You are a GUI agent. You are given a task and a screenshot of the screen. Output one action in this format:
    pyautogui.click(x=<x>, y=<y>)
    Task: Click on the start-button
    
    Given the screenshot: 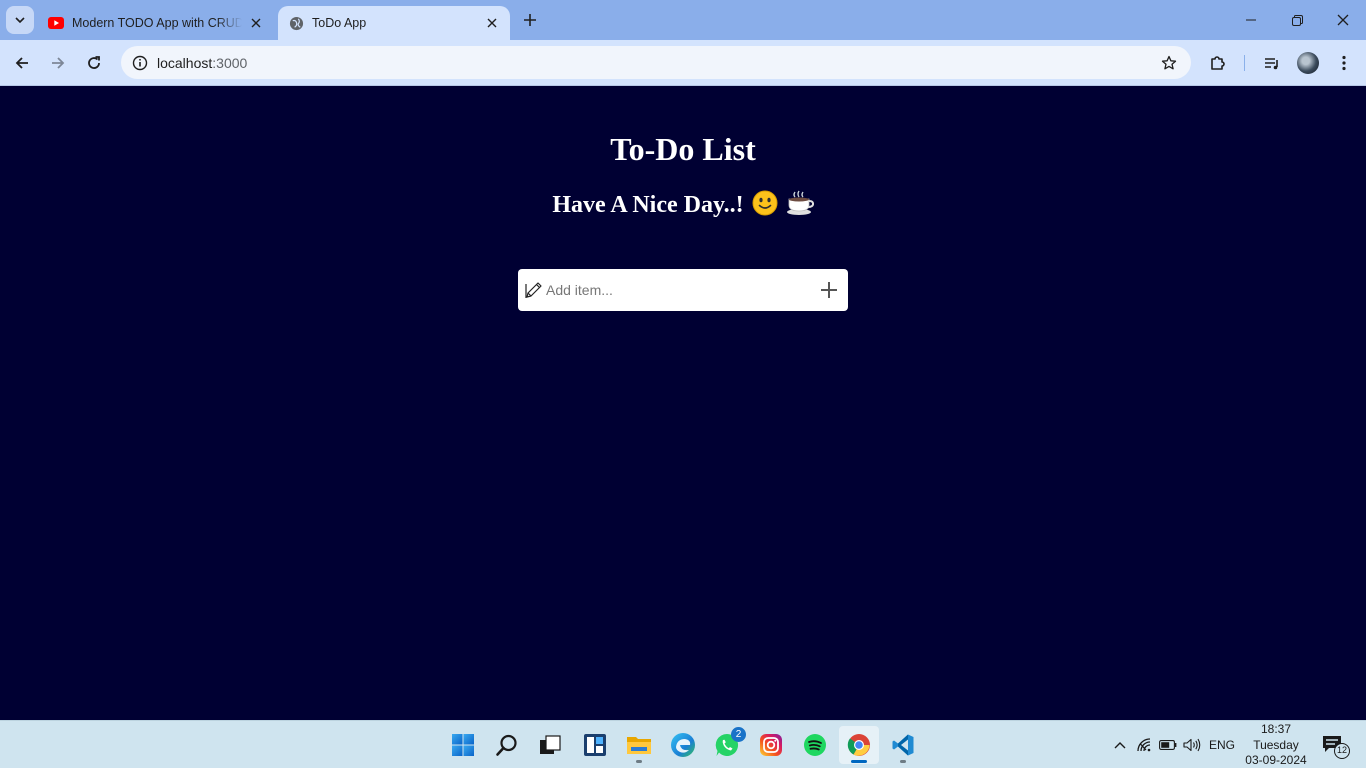 What is the action you would take?
    pyautogui.click(x=463, y=745)
    